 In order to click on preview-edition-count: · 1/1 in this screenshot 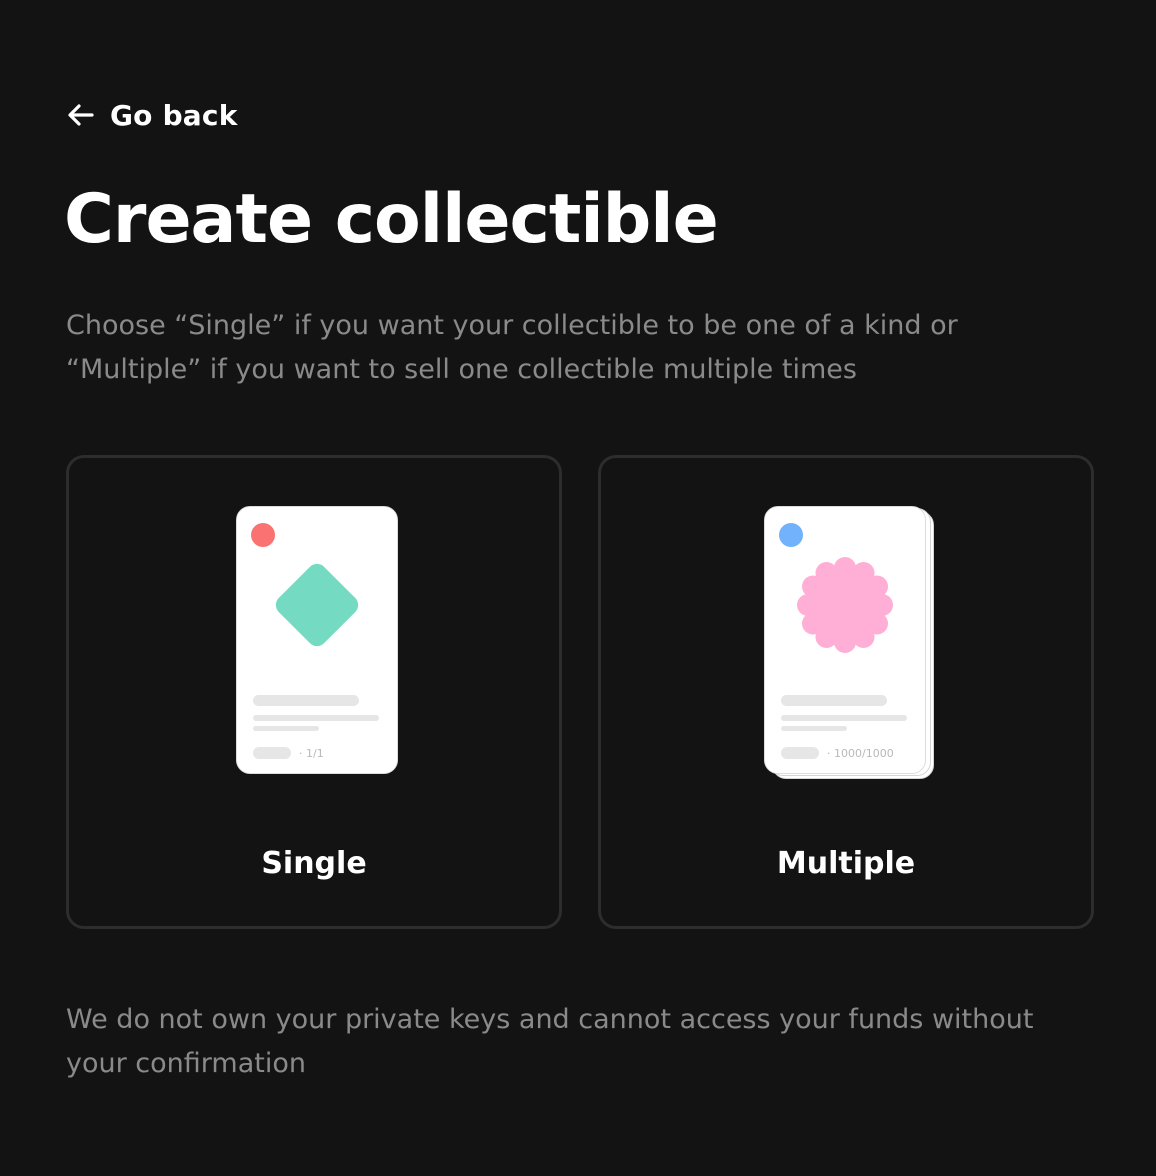, I will do `click(311, 753)`.